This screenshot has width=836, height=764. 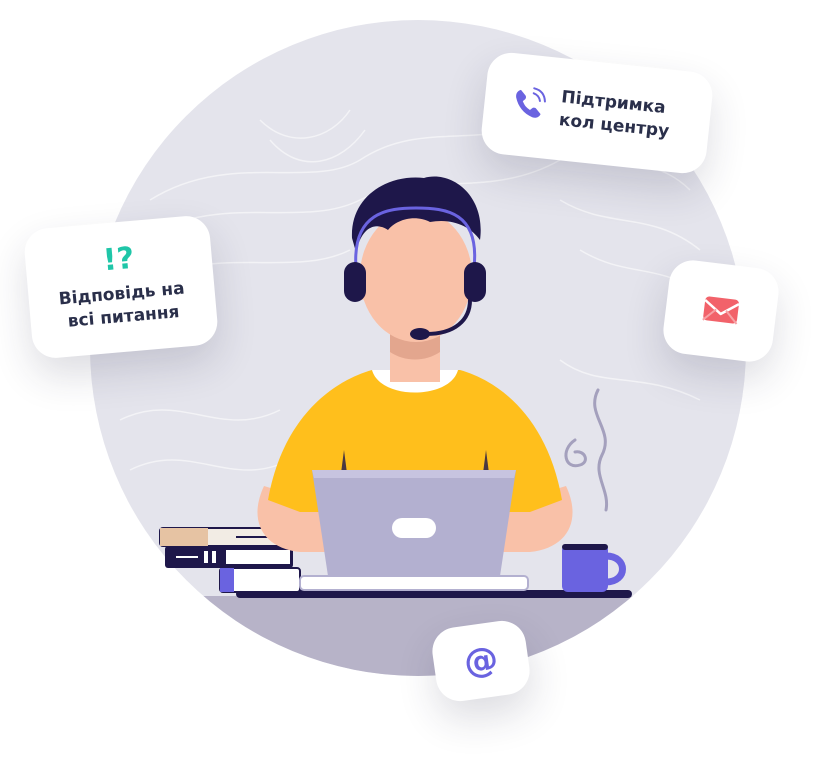 What do you see at coordinates (118, 259) in the screenshot?
I see `exclamation-question-icon: !?` at bounding box center [118, 259].